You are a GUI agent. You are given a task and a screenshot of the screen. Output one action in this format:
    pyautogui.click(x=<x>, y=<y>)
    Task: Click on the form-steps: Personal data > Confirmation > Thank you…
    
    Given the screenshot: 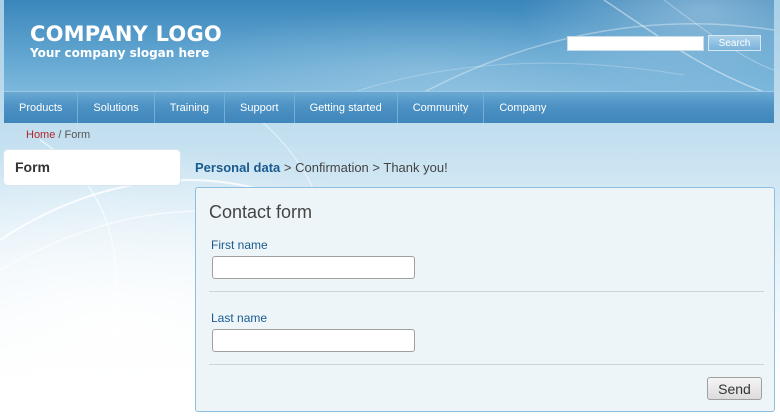 What is the action you would take?
    pyautogui.click(x=321, y=167)
    